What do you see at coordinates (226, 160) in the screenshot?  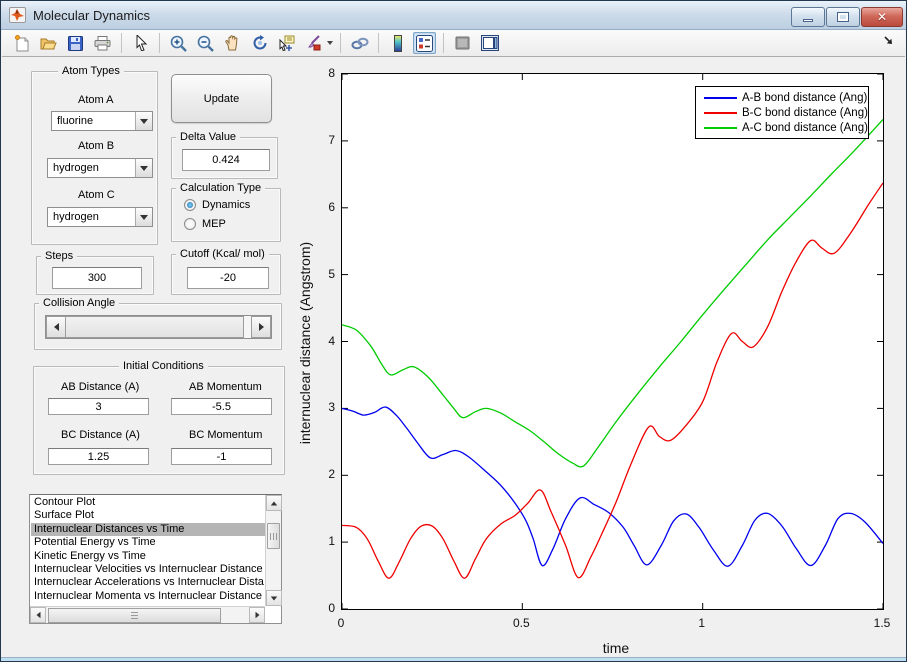 I see `delta-value-field: 0.424` at bounding box center [226, 160].